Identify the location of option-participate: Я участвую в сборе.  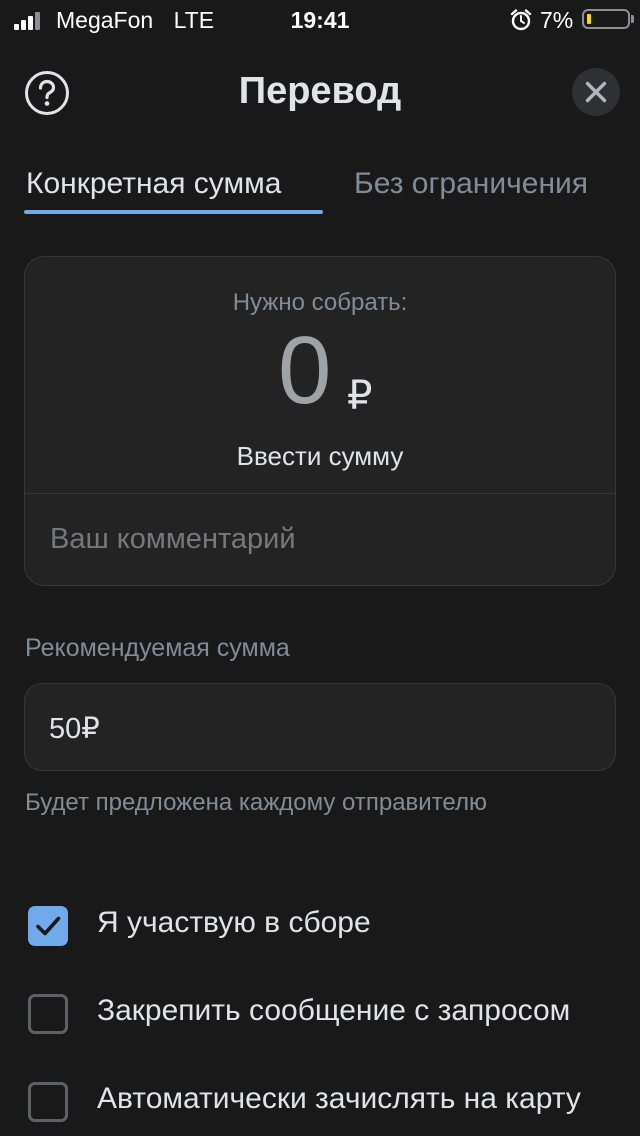
(328, 928).